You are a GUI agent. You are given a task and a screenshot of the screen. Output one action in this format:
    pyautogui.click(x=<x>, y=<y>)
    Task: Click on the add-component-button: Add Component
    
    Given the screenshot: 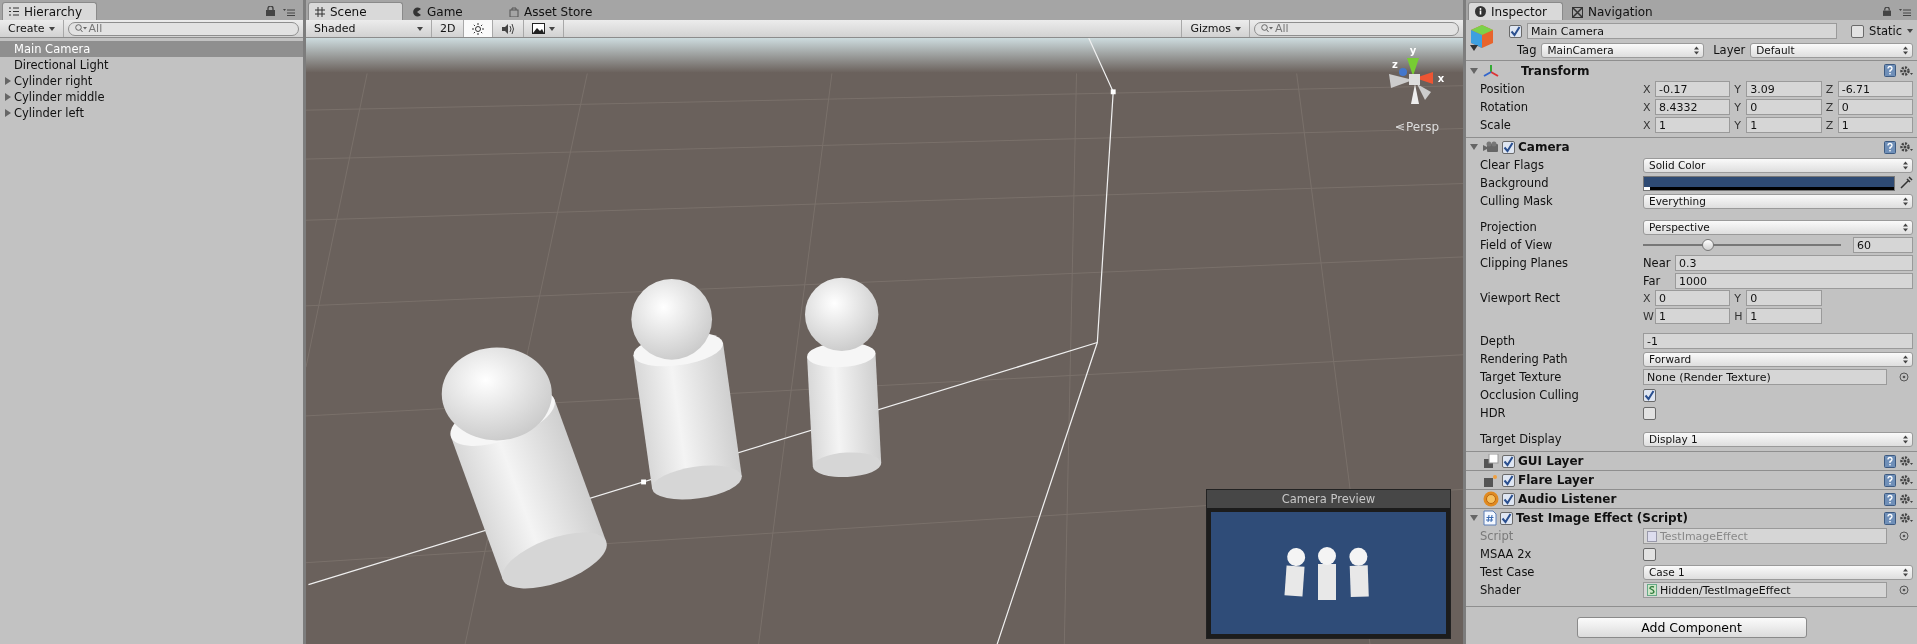 What is the action you would take?
    pyautogui.click(x=1691, y=627)
    